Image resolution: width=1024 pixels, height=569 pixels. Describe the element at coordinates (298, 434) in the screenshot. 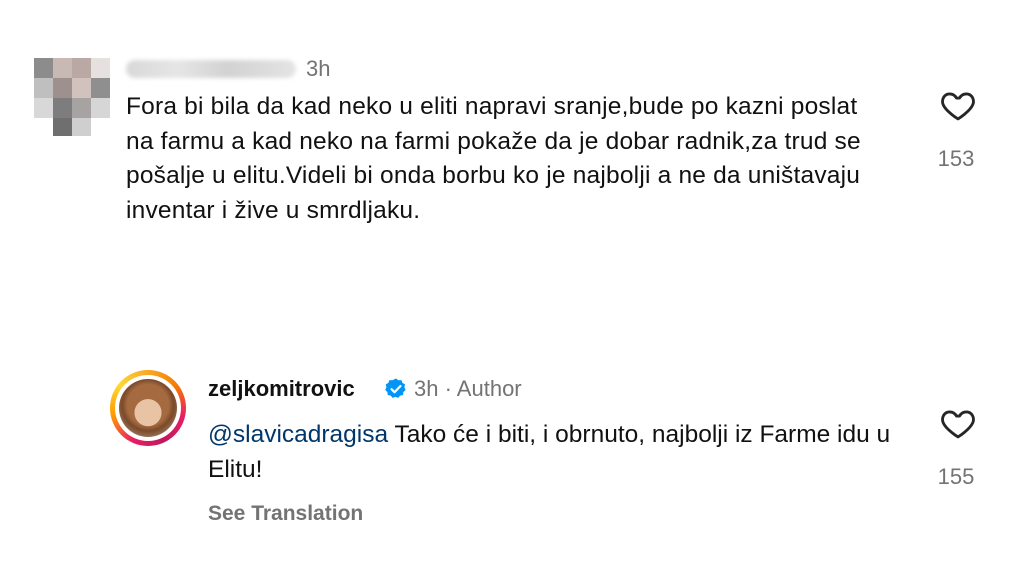

I see `mention-link: @slavicadragisa` at that location.